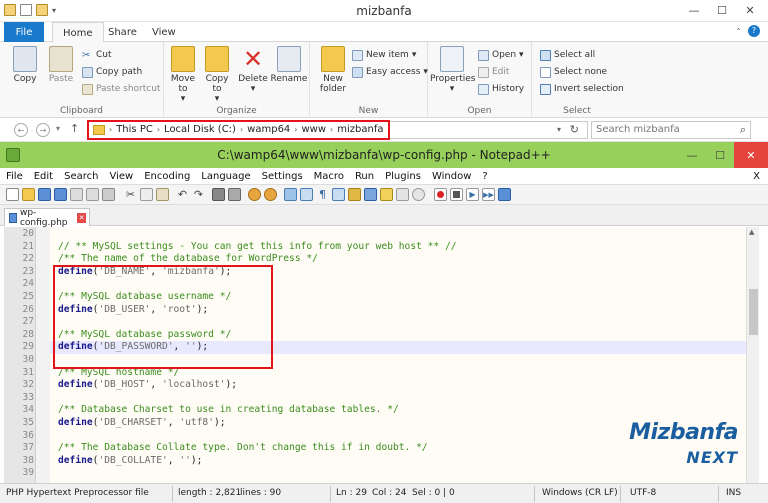 This screenshot has height=503, width=768. I want to click on find-icon, so click(218, 194).